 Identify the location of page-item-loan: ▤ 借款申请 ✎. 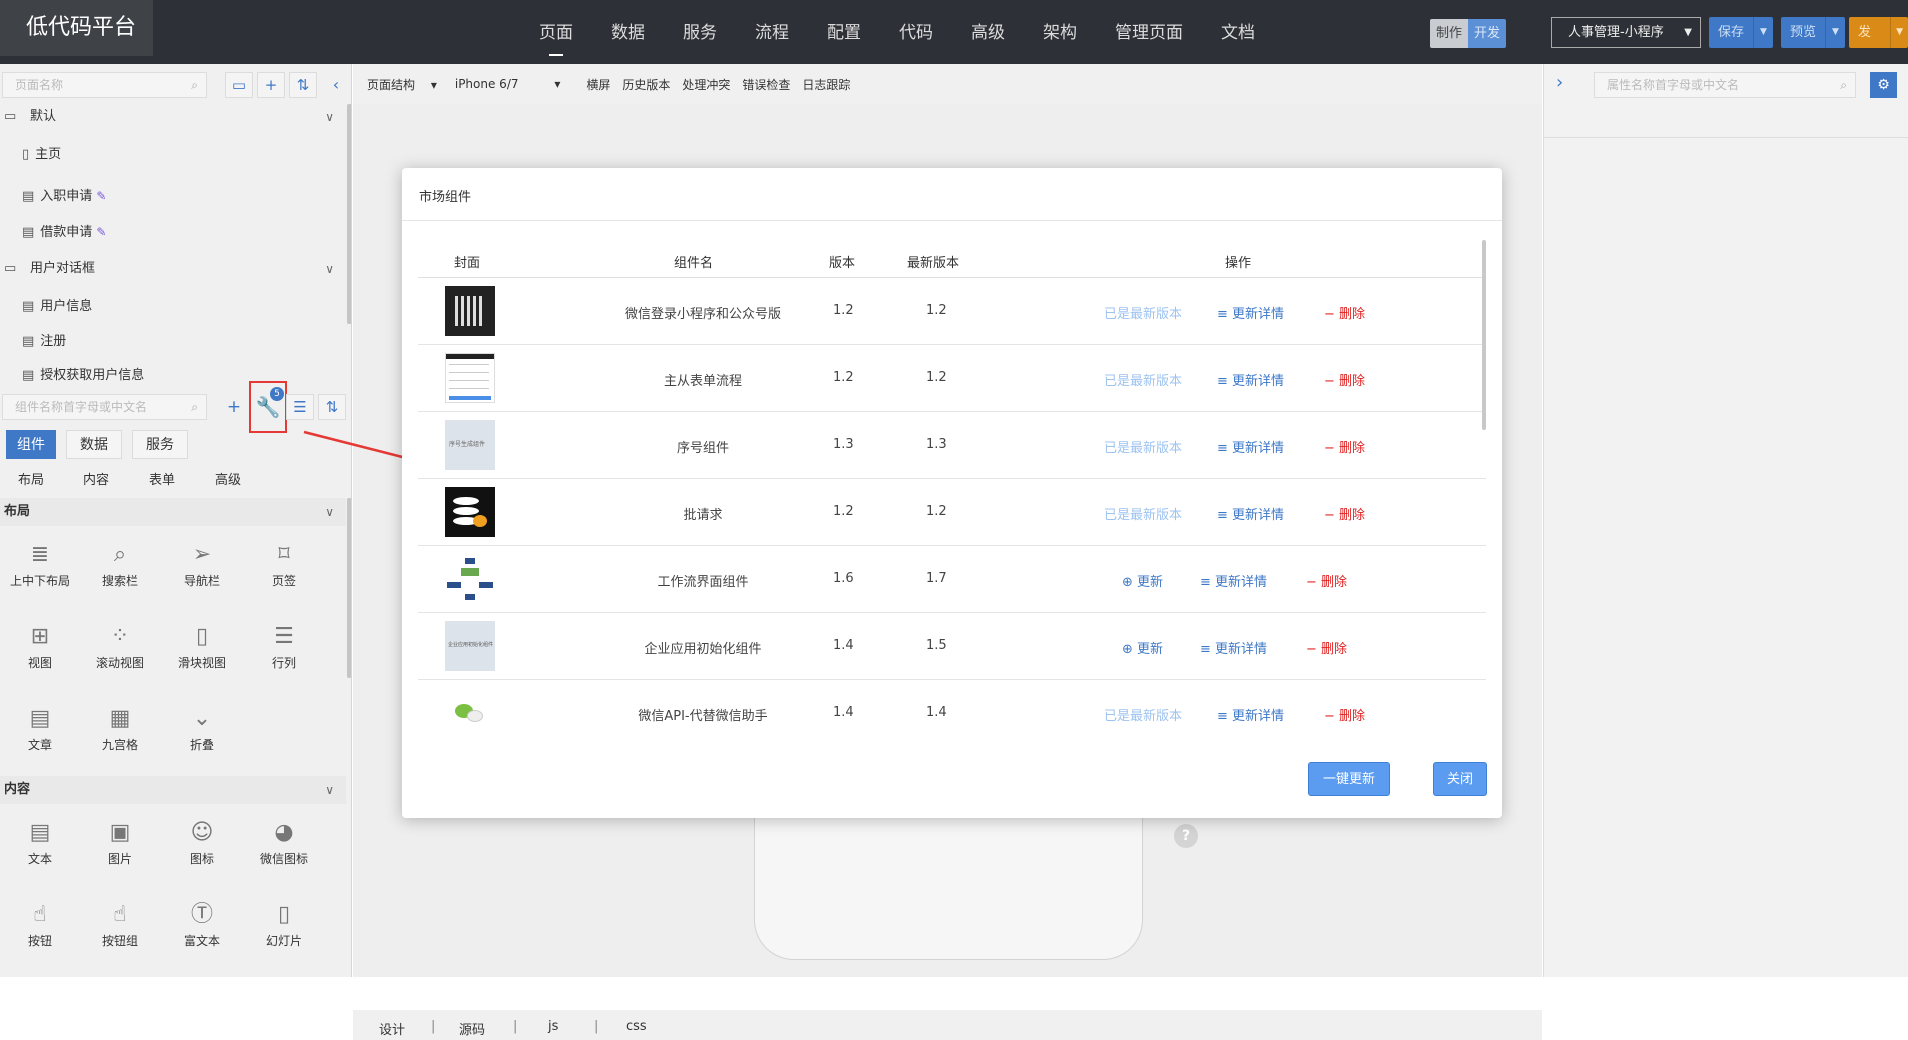
(64, 232).